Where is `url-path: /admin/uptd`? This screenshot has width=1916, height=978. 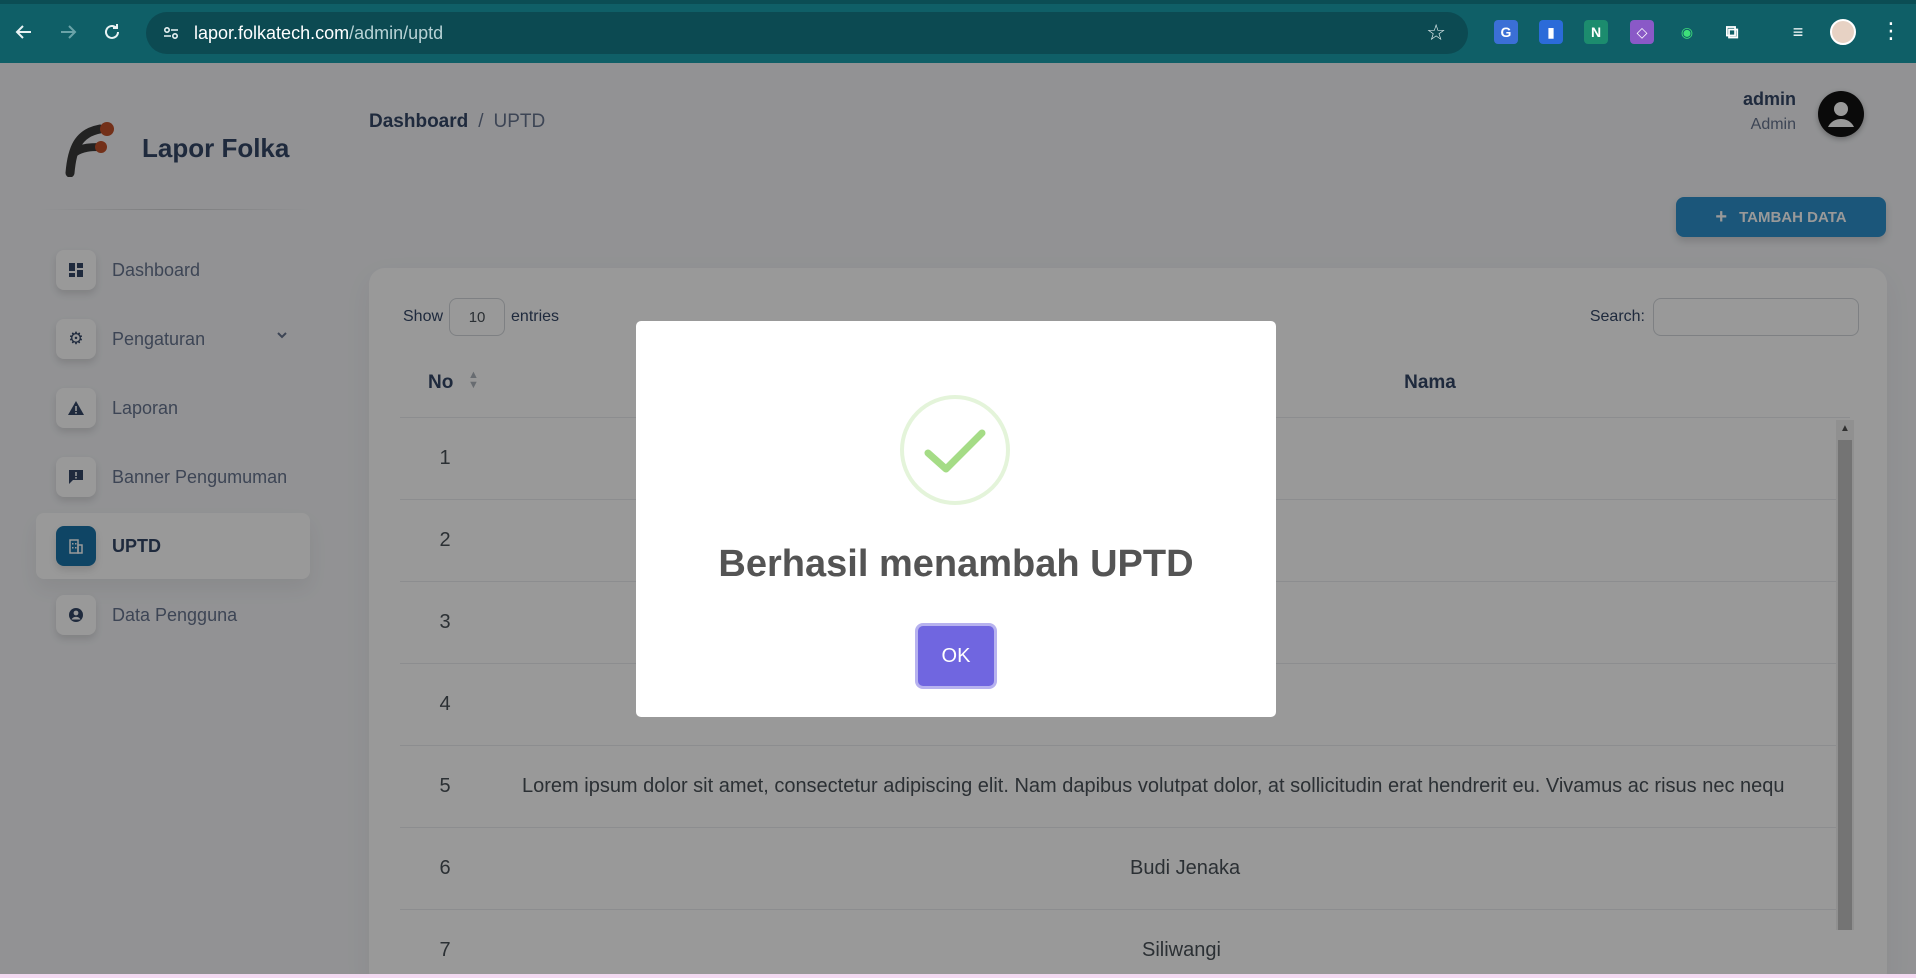
url-path: /admin/uptd is located at coordinates (396, 32).